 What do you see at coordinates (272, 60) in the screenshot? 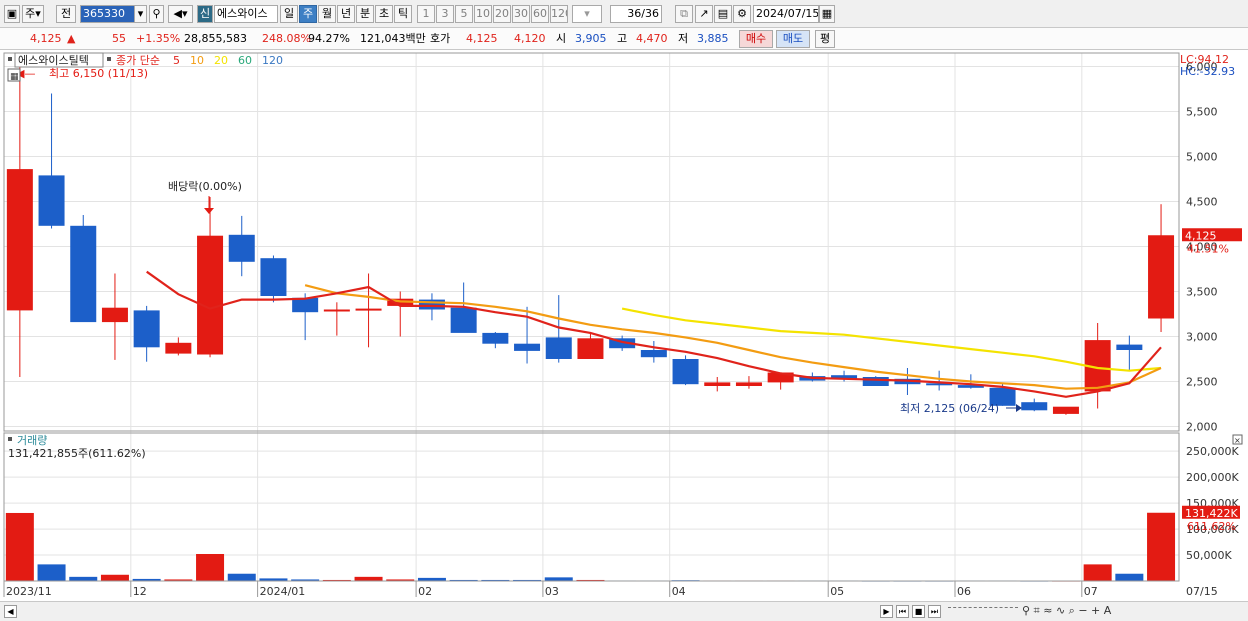
I see `ma-period-120: 120` at bounding box center [272, 60].